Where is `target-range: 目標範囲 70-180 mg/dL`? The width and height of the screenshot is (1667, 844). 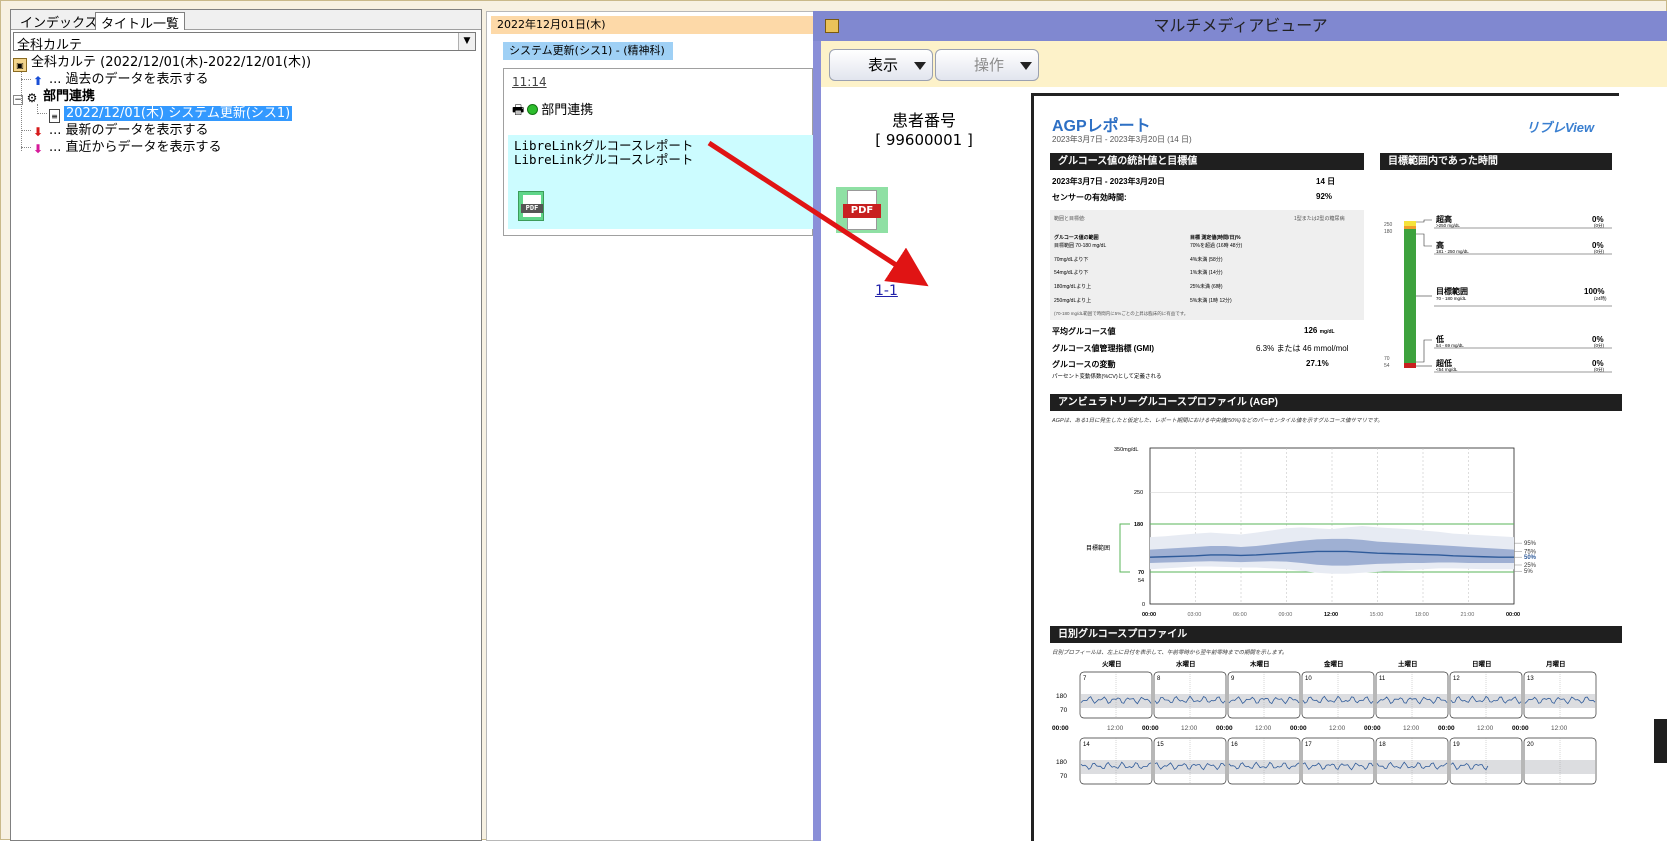 target-range: 目標範囲 70-180 mg/dL is located at coordinates (1080, 246).